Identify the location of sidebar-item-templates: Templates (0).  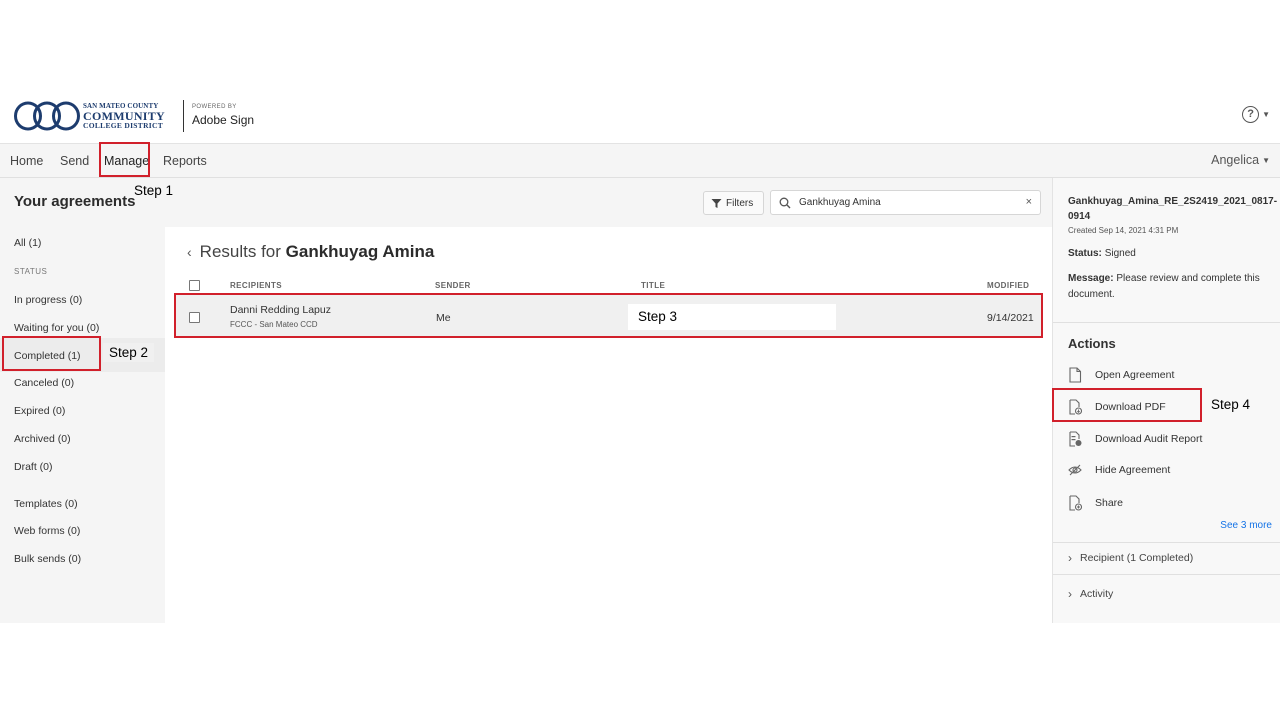
(46, 504).